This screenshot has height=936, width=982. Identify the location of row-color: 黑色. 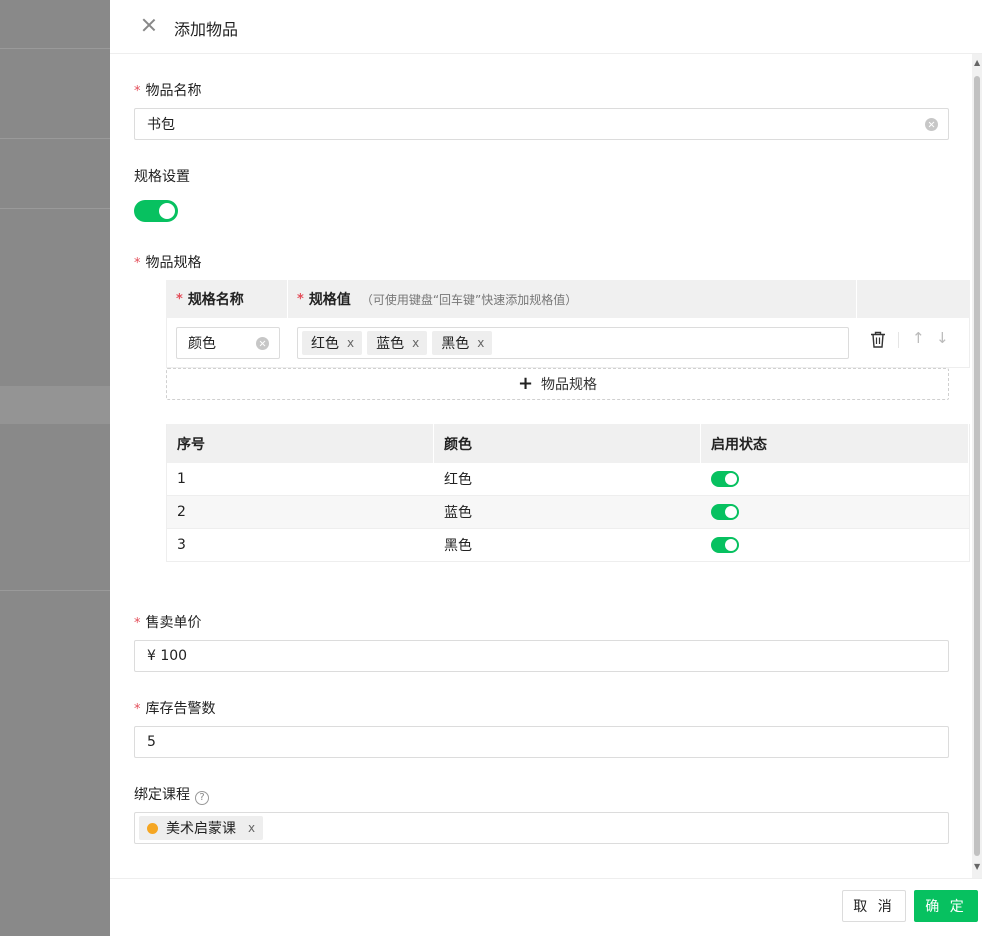
(458, 546).